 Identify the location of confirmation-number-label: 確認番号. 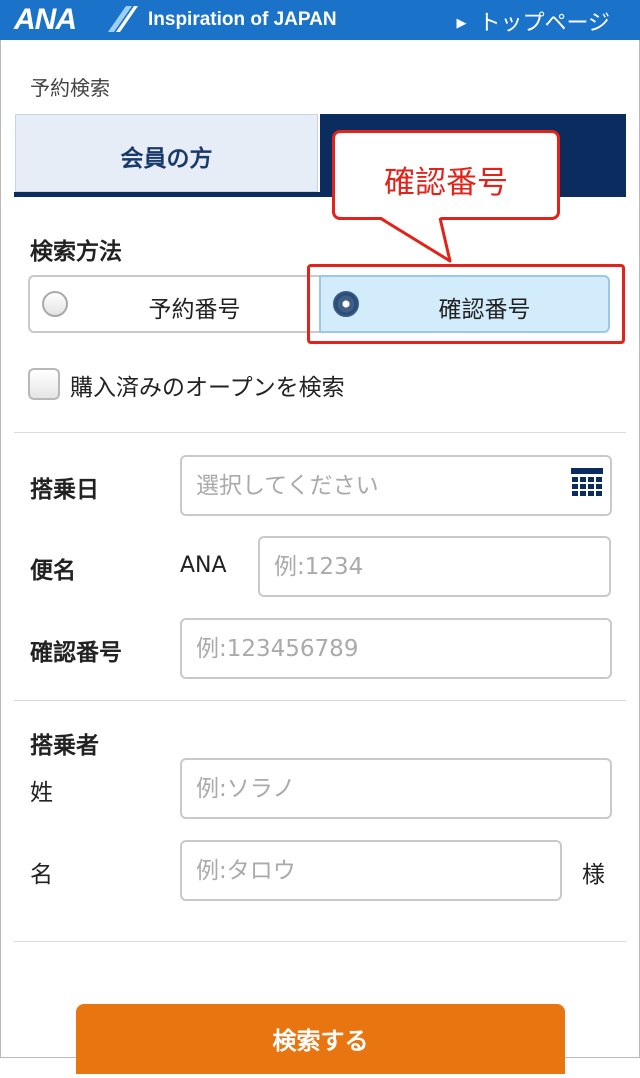
(76, 653).